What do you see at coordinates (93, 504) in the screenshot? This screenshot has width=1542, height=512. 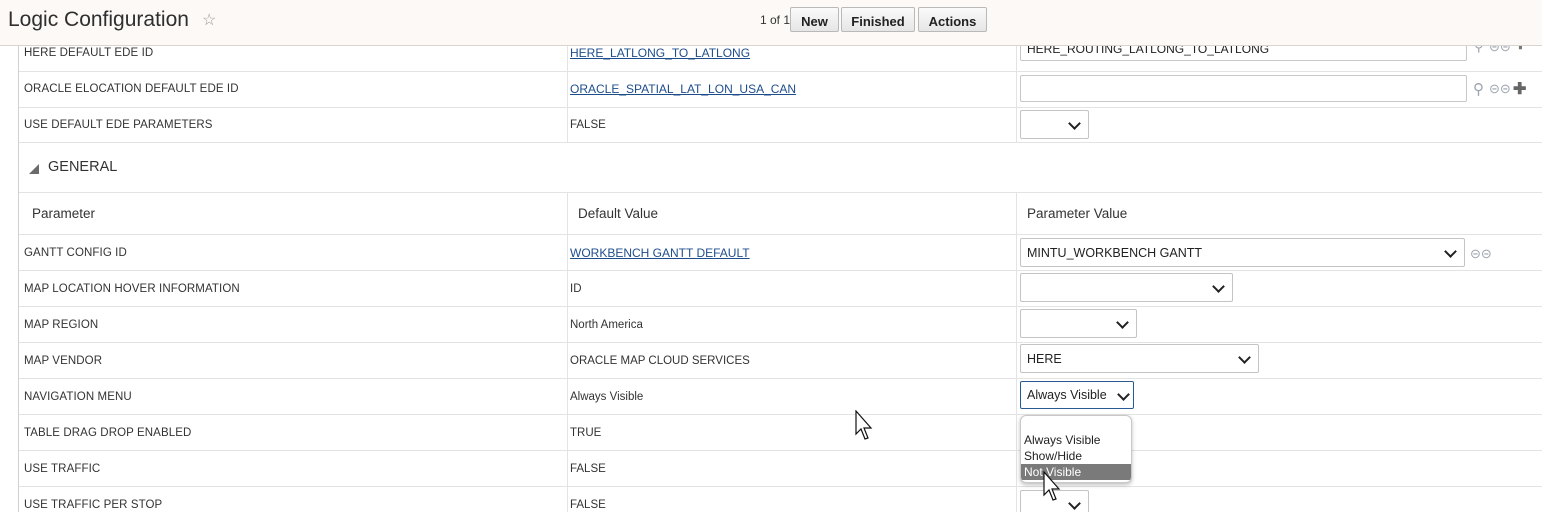 I see `param-name: USE TRAFFIC PER STOP` at bounding box center [93, 504].